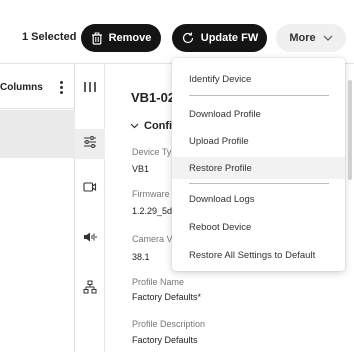  What do you see at coordinates (141, 257) in the screenshot?
I see `camera-value: 38.1` at bounding box center [141, 257].